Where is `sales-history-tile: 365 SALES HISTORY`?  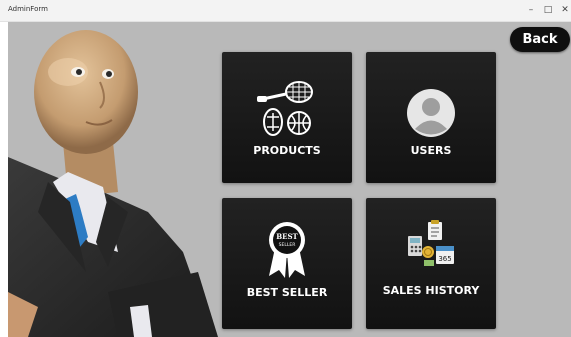 sales-history-tile: 365 SALES HISTORY is located at coordinates (431, 263).